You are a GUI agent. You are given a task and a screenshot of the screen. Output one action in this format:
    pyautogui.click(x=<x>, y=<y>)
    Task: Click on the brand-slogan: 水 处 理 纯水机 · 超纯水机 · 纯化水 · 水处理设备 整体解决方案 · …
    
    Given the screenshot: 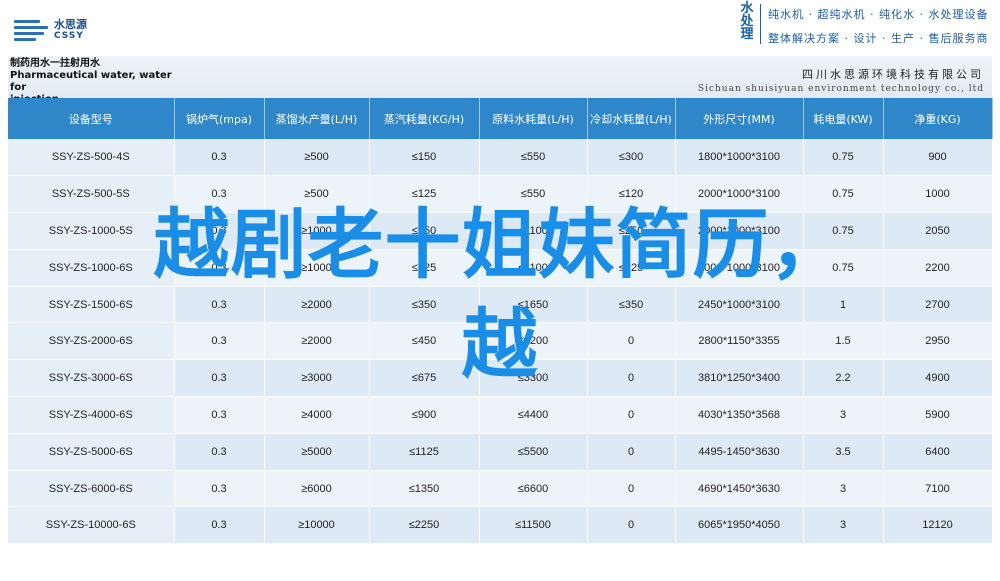 What is the action you would take?
    pyautogui.click(x=862, y=25)
    